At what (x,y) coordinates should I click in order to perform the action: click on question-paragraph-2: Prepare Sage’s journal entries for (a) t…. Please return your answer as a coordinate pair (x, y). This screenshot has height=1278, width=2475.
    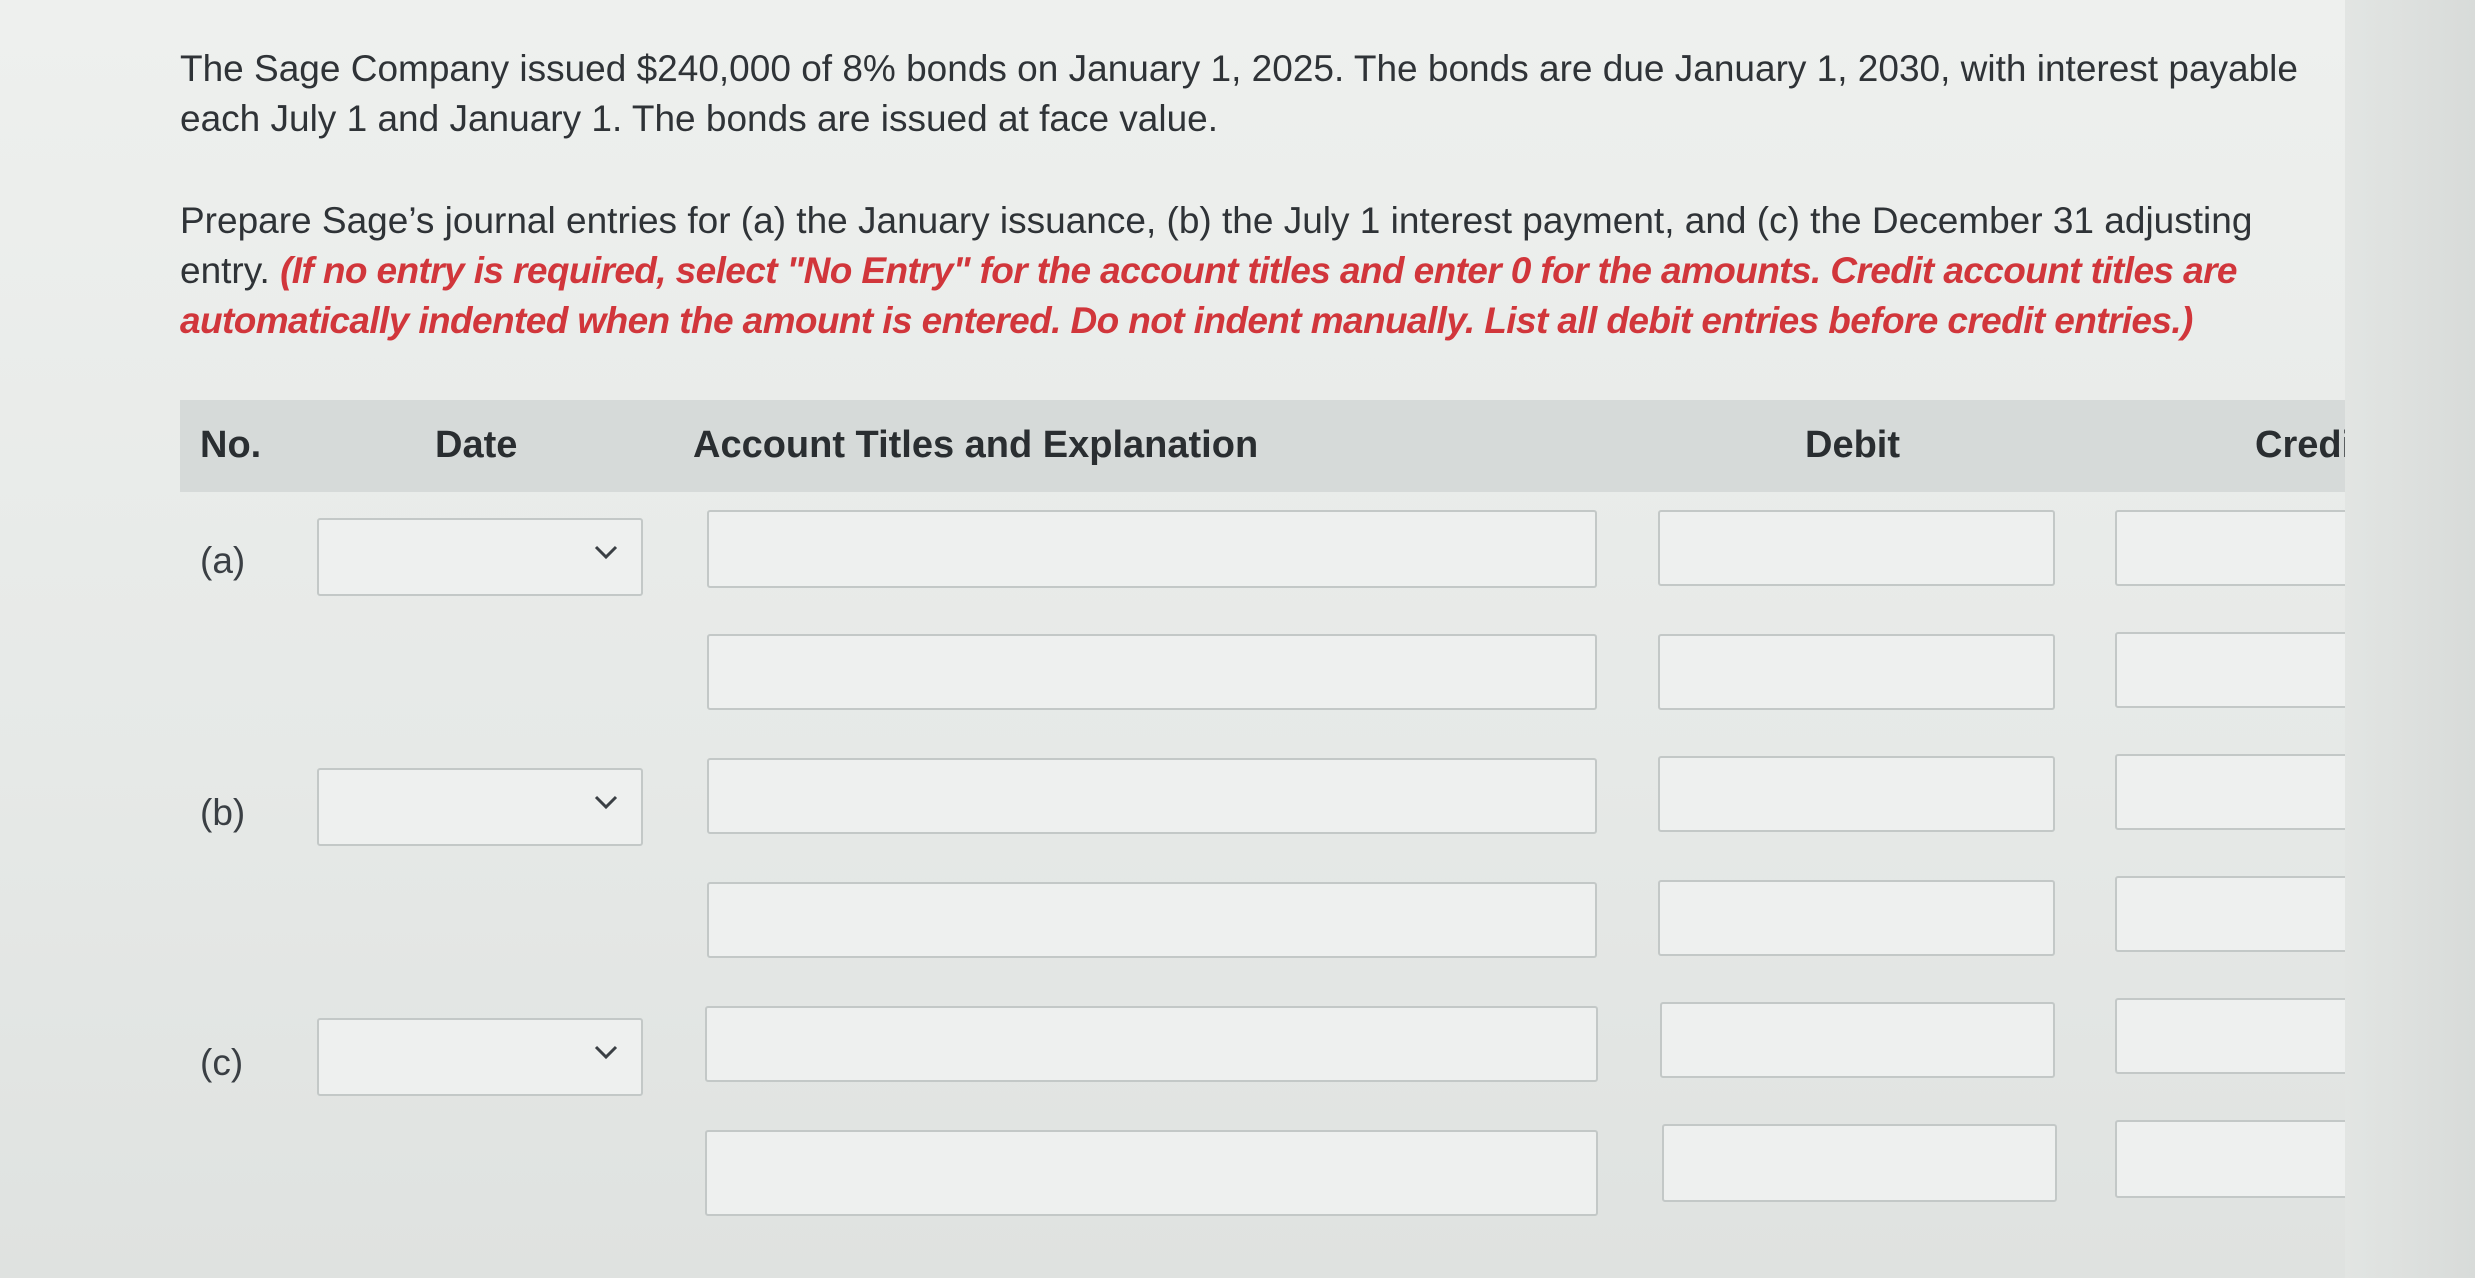
    Looking at the image, I should click on (1260, 271).